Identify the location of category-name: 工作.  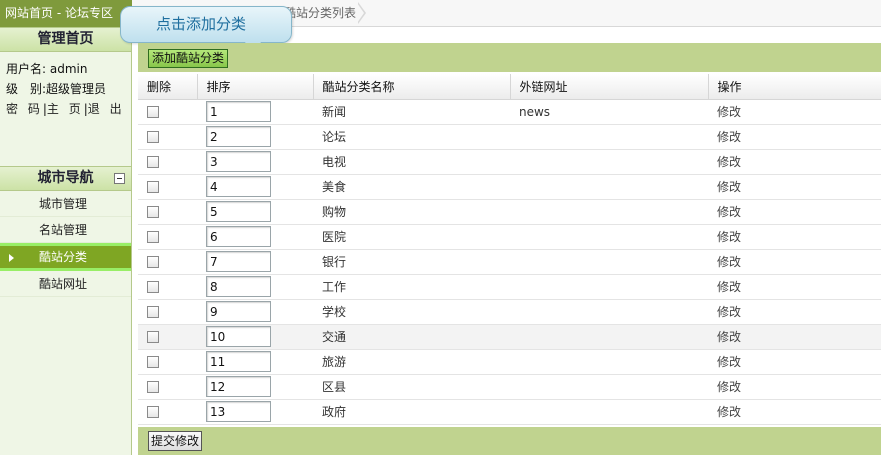
(411, 287).